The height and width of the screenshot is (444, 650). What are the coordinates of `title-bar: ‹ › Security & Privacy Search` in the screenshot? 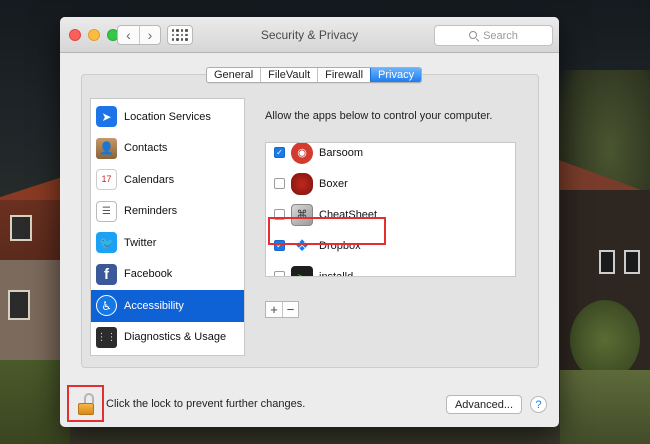 It's located at (309, 35).